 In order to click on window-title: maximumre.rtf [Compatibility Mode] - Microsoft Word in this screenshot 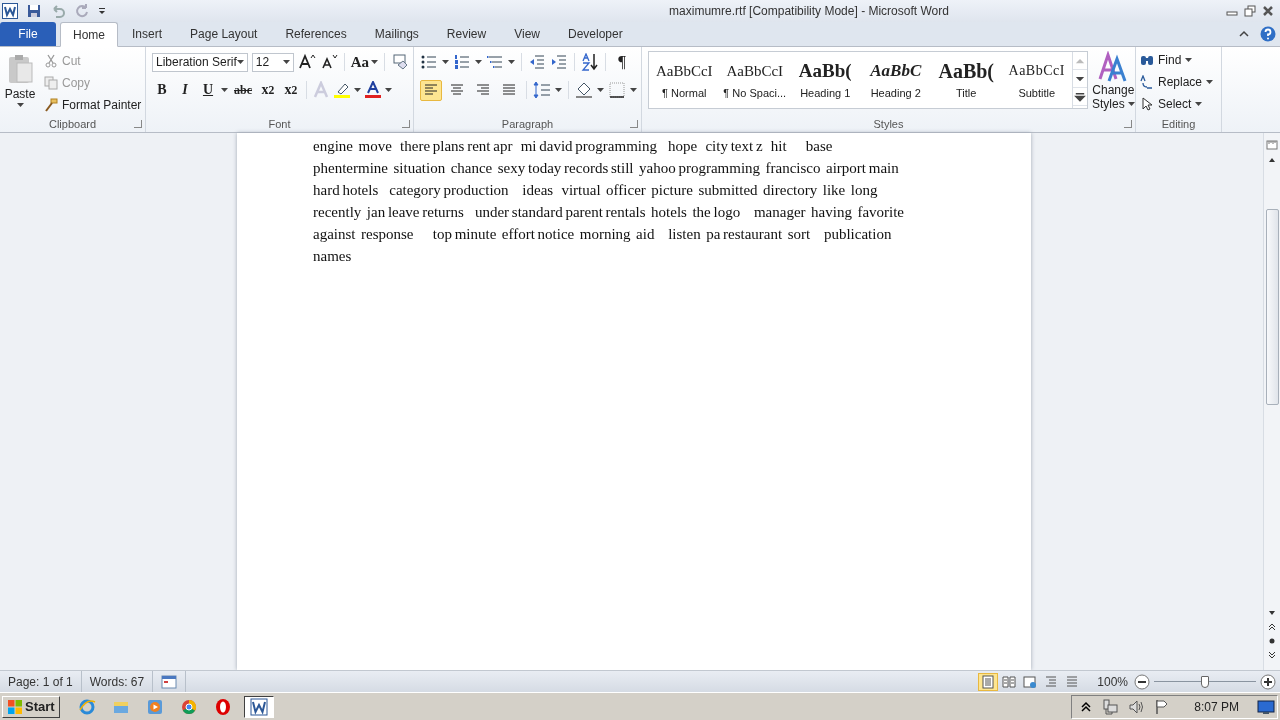, I will do `click(809, 11)`.